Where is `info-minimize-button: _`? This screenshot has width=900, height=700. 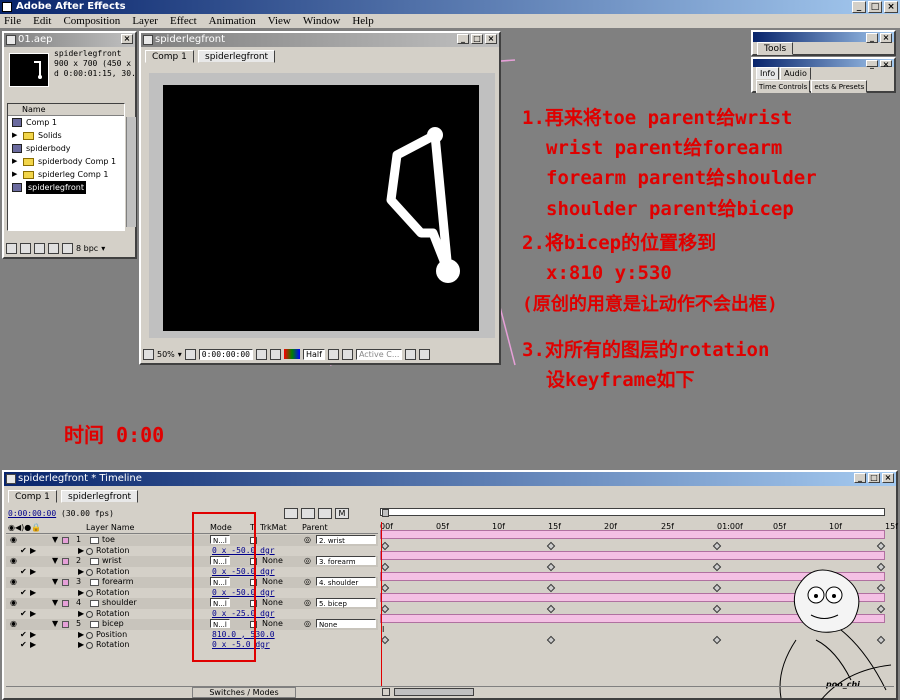
info-minimize-button: _ is located at coordinates (872, 64).